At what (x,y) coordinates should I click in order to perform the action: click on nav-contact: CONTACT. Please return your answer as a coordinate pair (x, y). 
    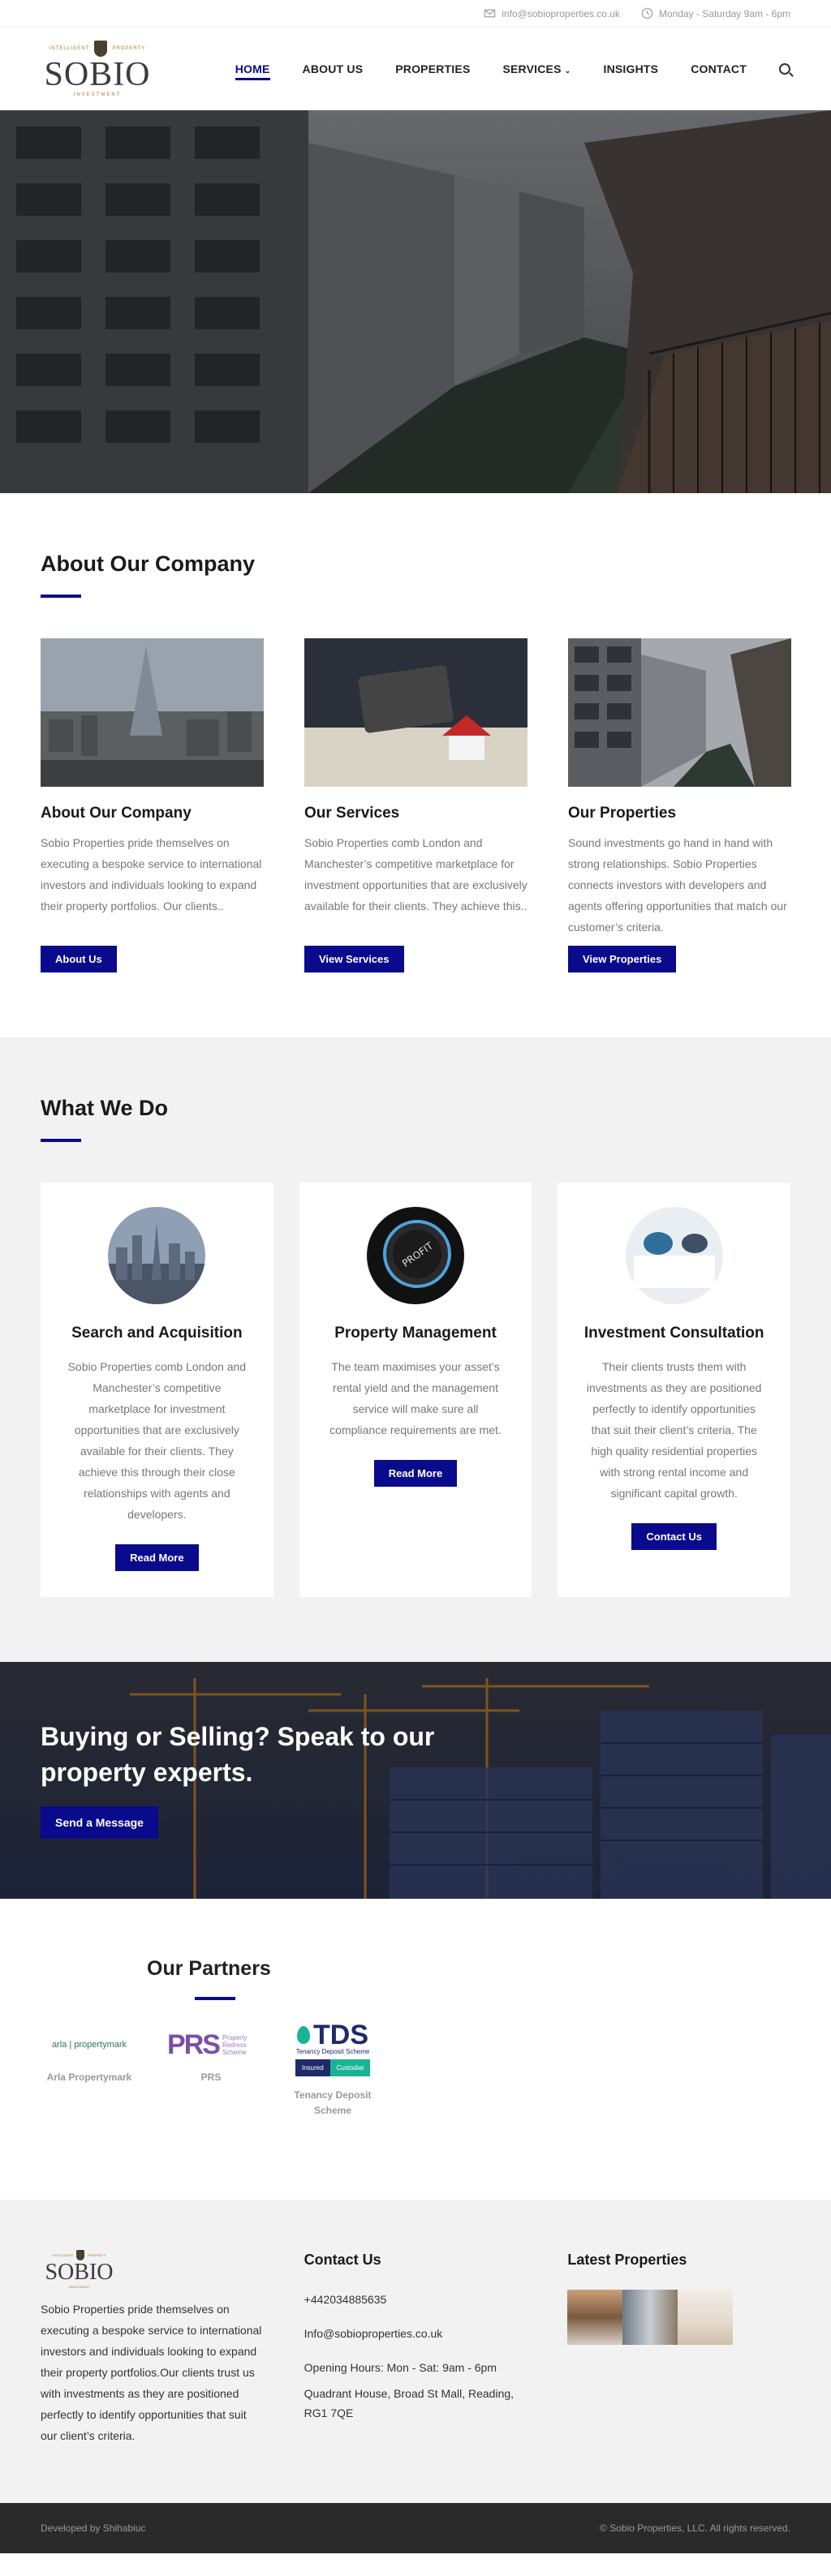
    Looking at the image, I should click on (719, 69).